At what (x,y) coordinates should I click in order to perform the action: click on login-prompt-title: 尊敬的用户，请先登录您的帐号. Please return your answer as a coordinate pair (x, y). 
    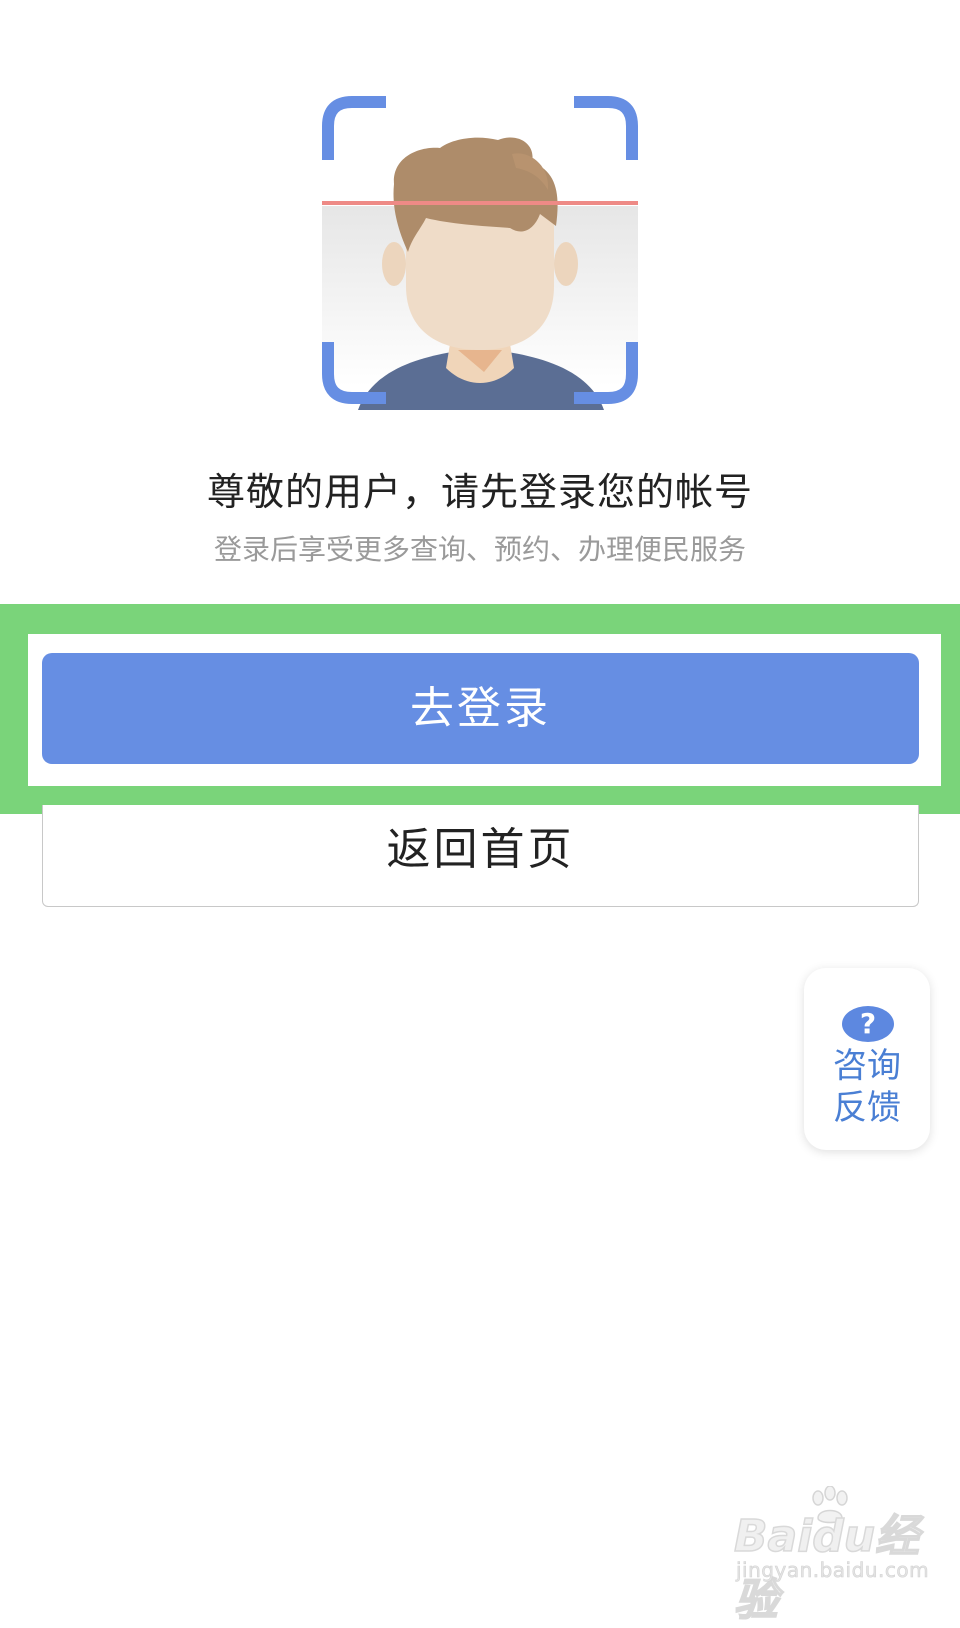
    Looking at the image, I should click on (479, 492).